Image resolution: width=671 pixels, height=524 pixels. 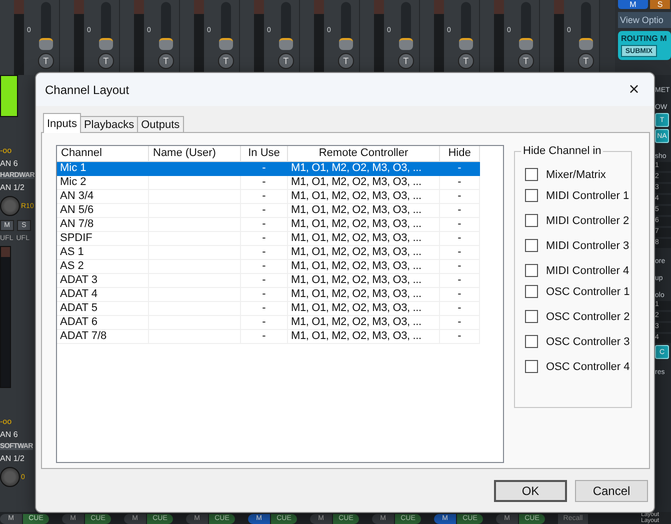 What do you see at coordinates (103, 267) in the screenshot?
I see `table-cell: AS 2` at bounding box center [103, 267].